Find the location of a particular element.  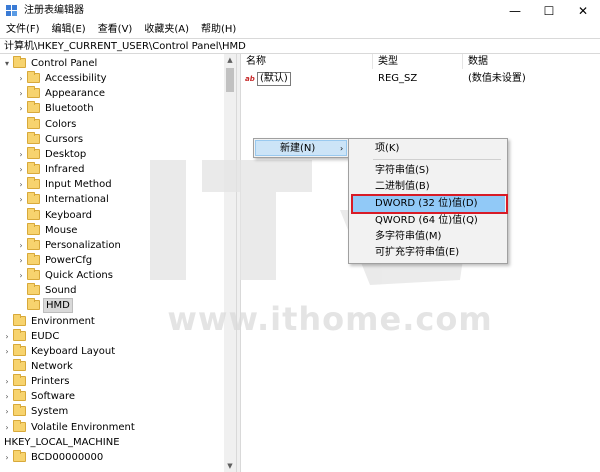

tree-item: Colors is located at coordinates (112, 124).